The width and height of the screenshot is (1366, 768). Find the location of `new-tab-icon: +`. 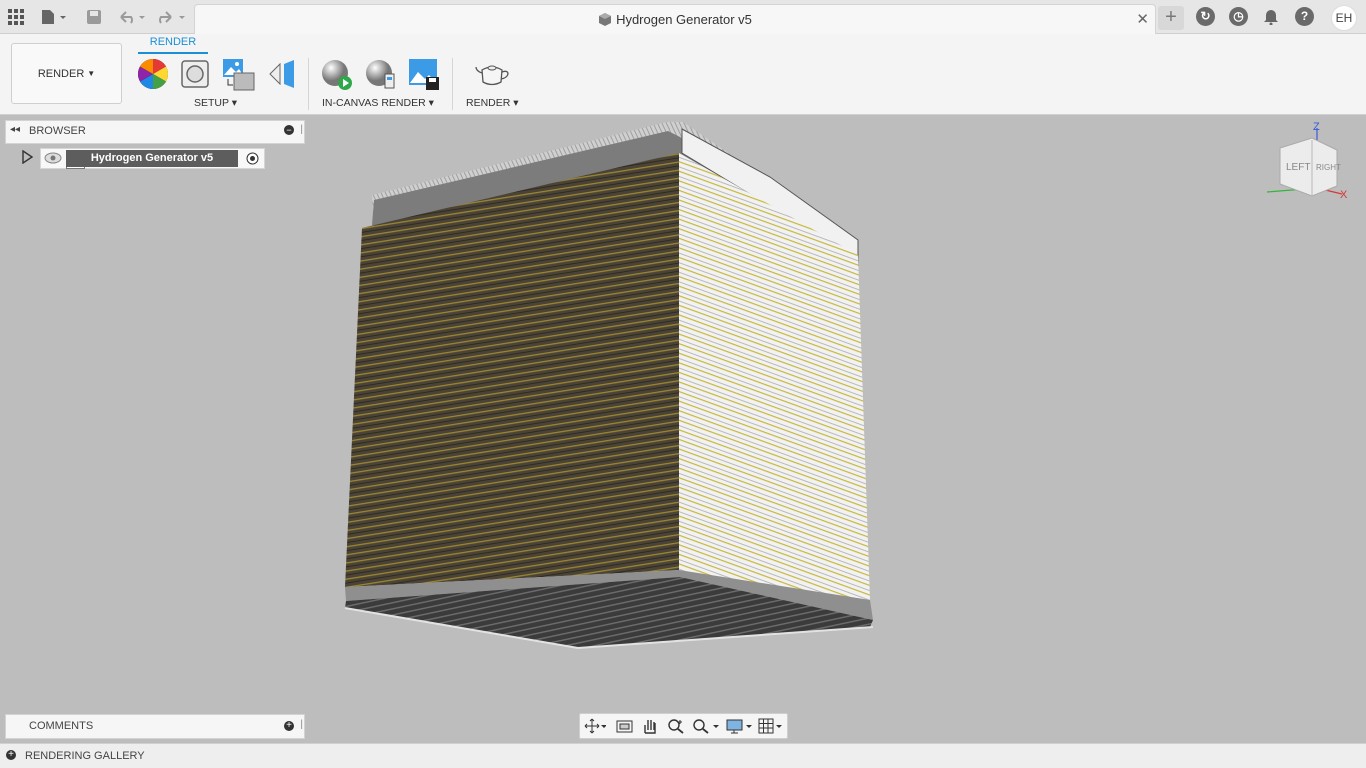

new-tab-icon: + is located at coordinates (1171, 18).